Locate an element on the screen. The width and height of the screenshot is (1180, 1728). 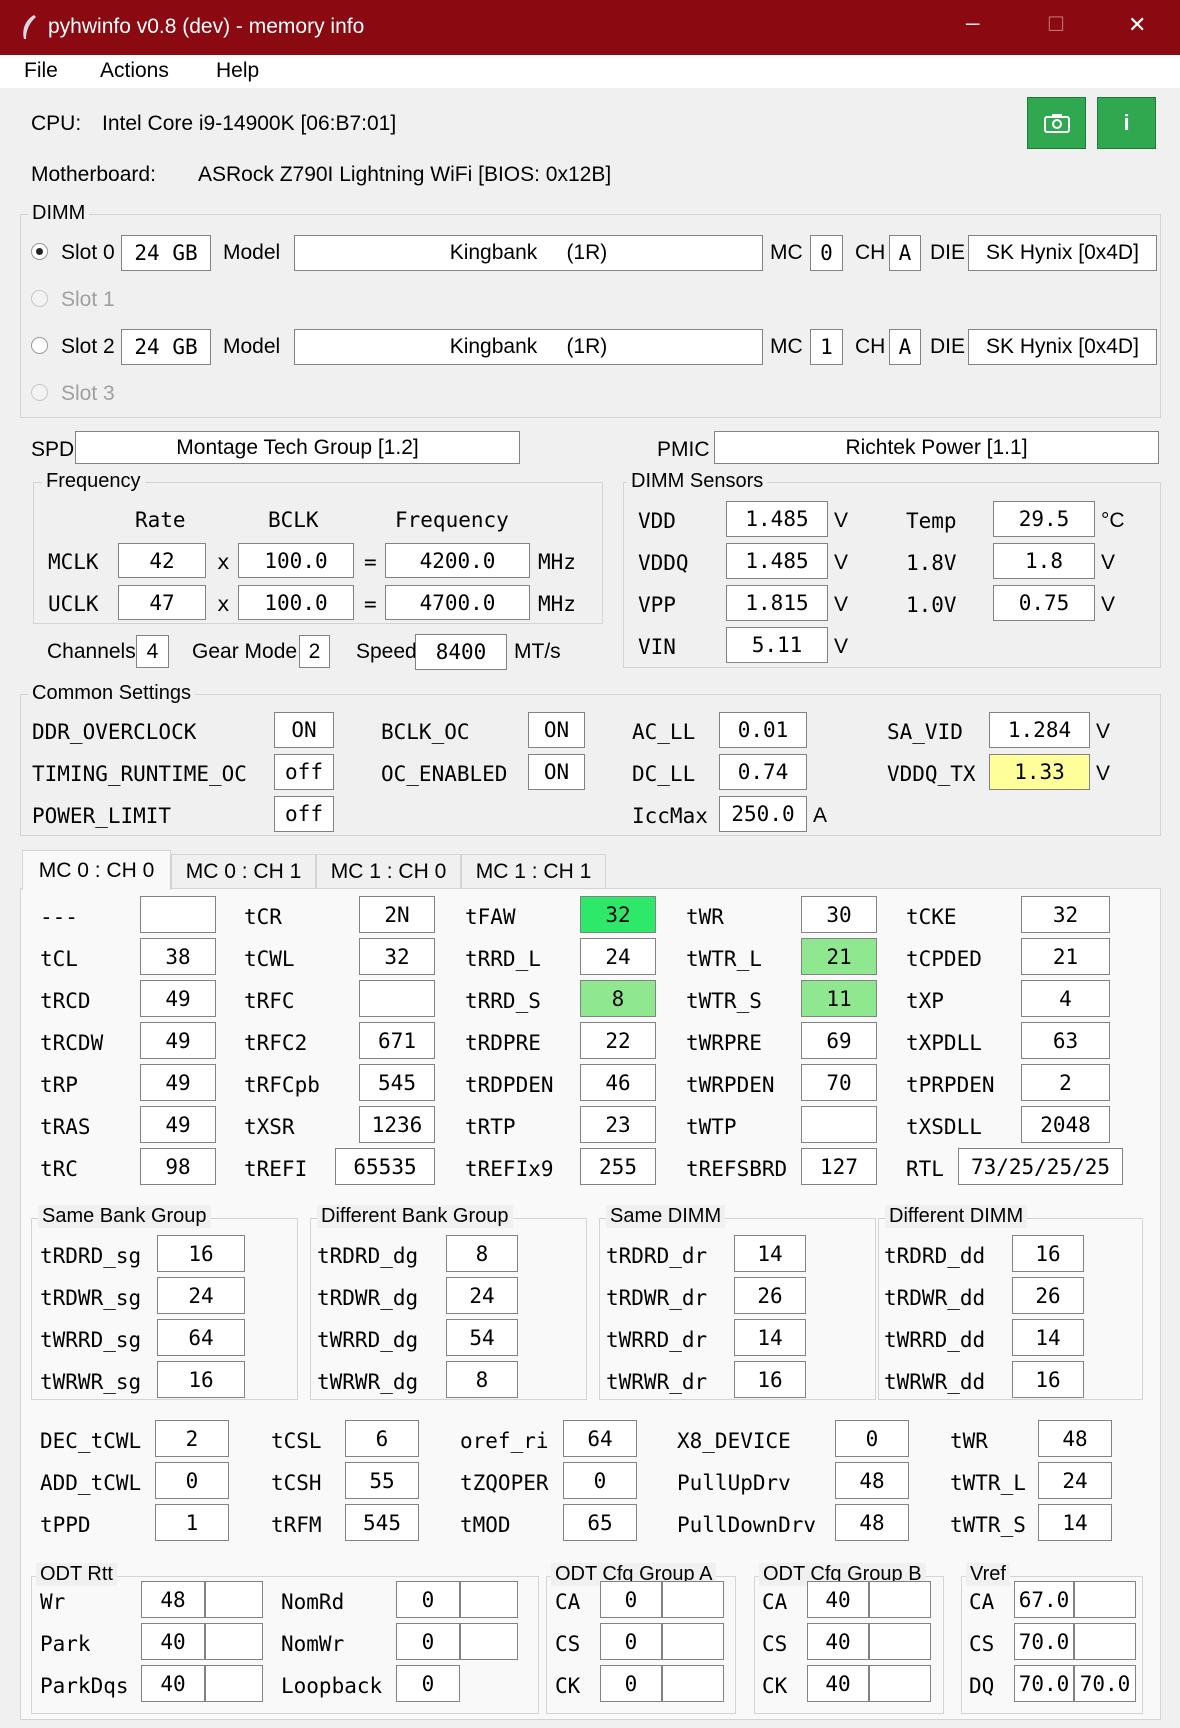
sensor-1-0v-unit: V is located at coordinates (1108, 604).